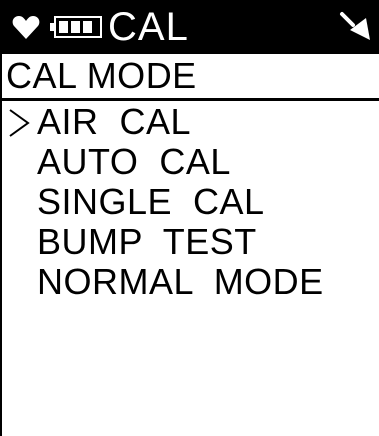 The height and width of the screenshot is (436, 379). Describe the element at coordinates (101, 75) in the screenshot. I see `subtitle-text: CAL MODE` at that location.